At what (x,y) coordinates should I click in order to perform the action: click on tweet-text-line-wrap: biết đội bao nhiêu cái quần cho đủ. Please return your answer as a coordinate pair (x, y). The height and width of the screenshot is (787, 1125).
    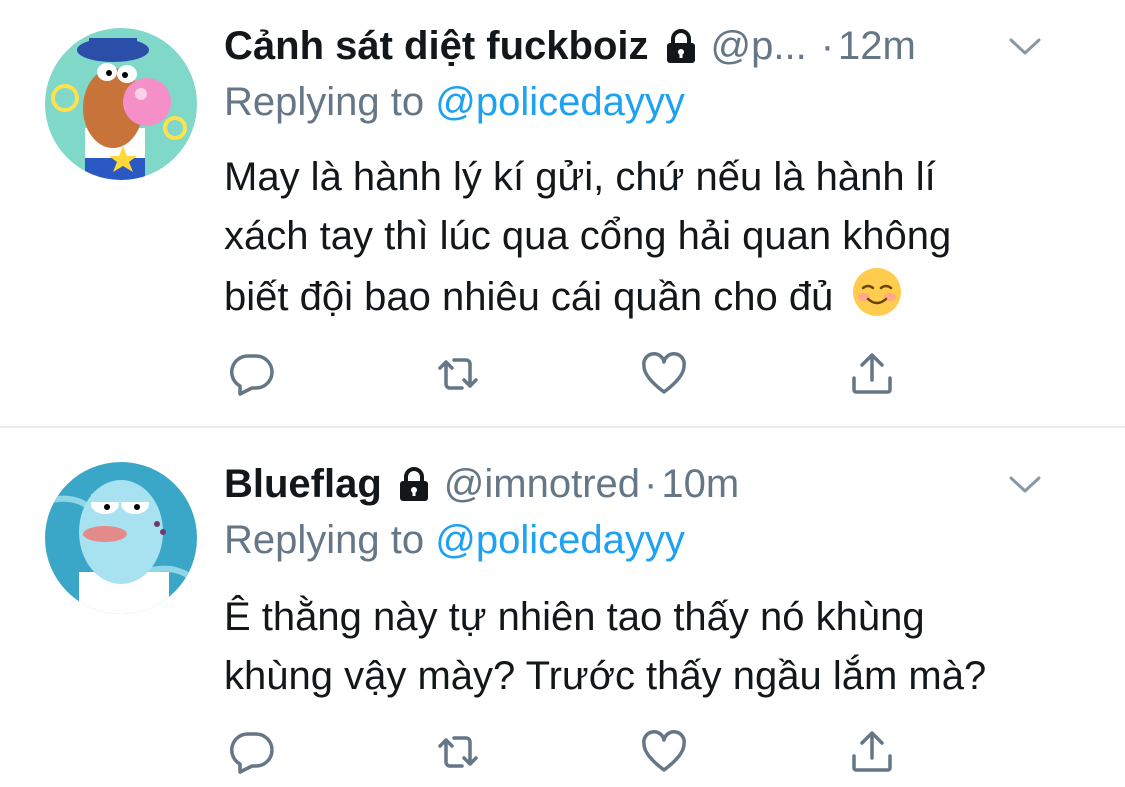
    Looking at the image, I should click on (654, 296).